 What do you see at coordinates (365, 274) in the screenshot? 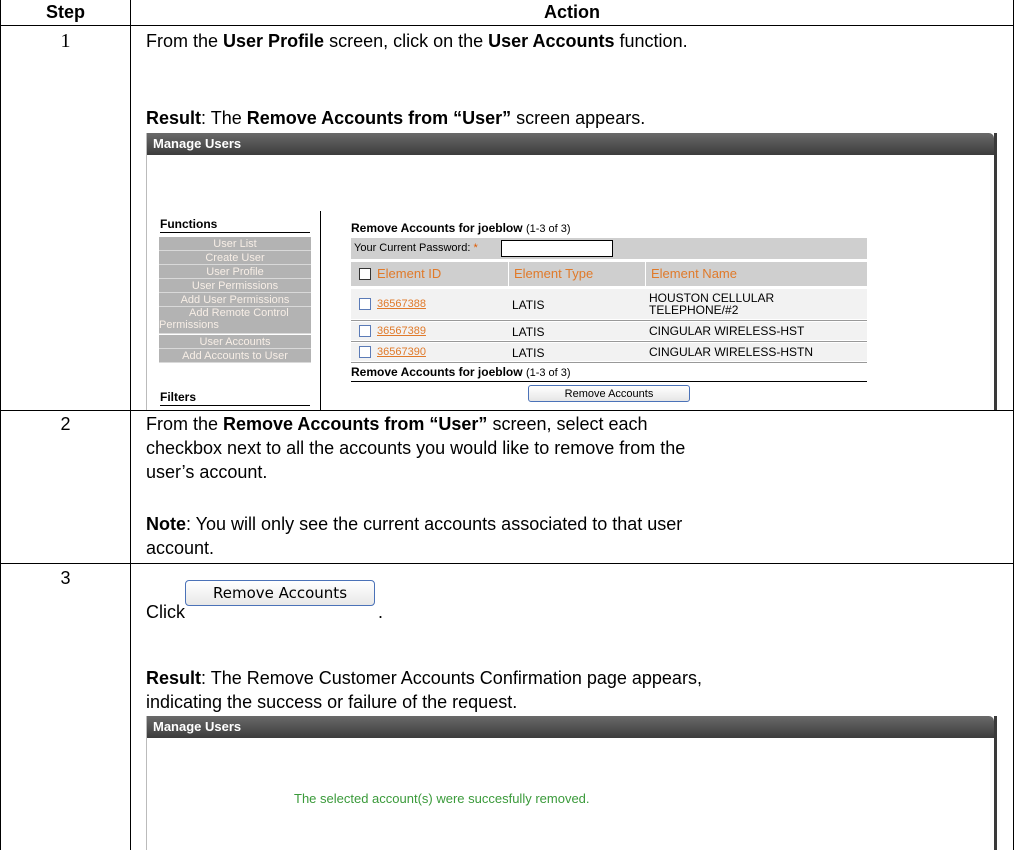
I see `select-all-checkbox` at bounding box center [365, 274].